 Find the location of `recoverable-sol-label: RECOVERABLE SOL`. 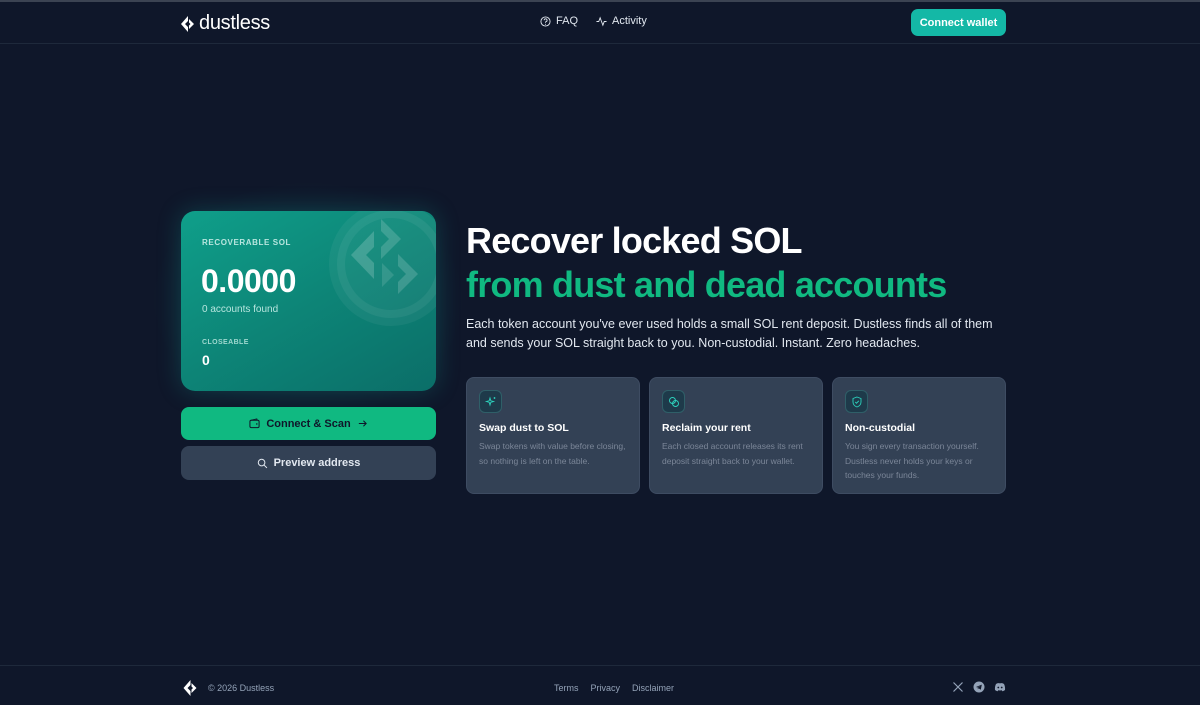

recoverable-sol-label: RECOVERABLE SOL is located at coordinates (247, 242).